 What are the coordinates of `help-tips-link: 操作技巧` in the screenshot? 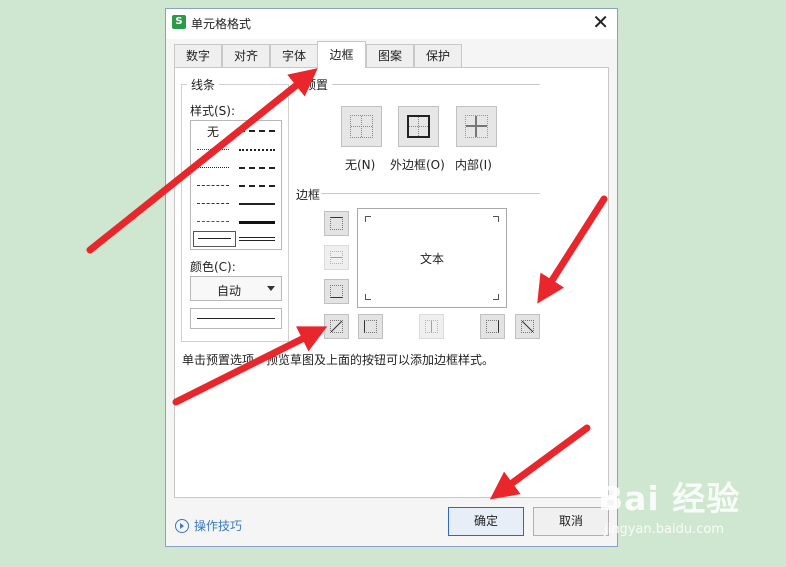 It's located at (208, 525).